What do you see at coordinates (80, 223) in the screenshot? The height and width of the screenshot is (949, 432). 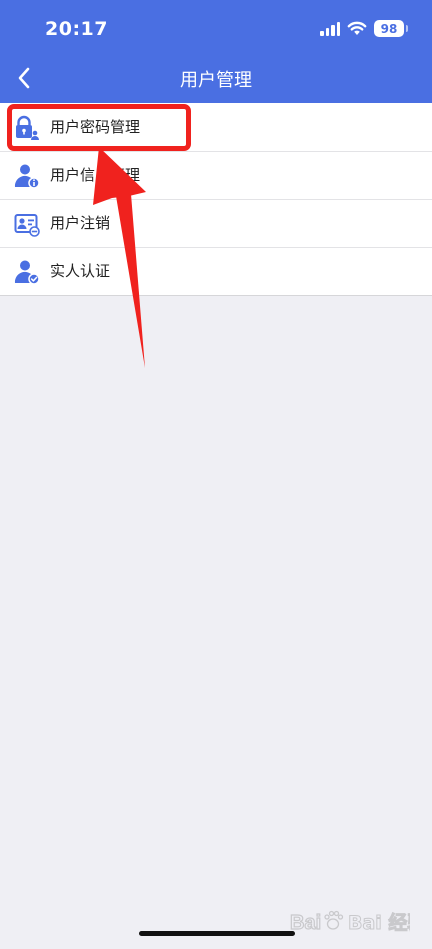 I see `menu-item-label: 用户注销` at bounding box center [80, 223].